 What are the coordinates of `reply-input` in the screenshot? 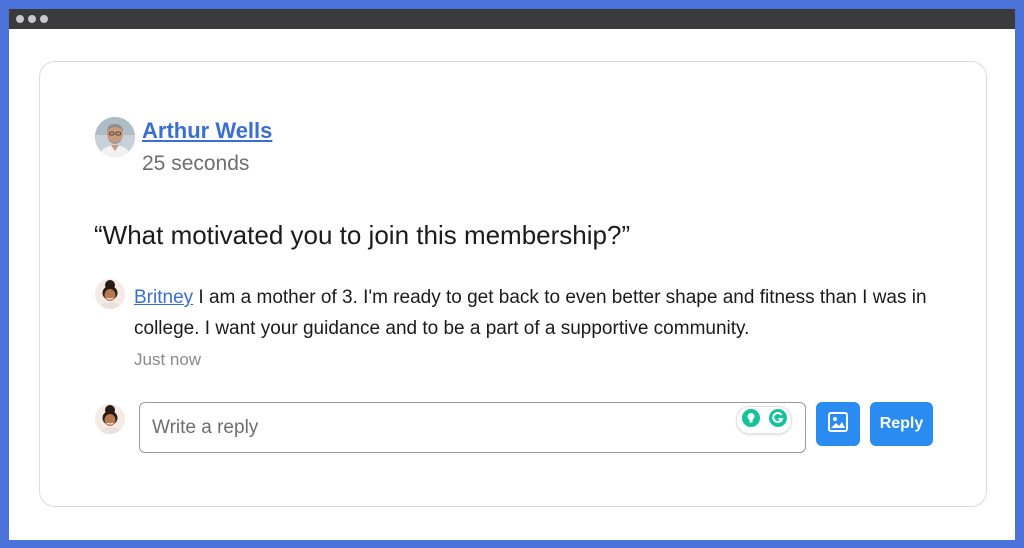 It's located at (472, 427).